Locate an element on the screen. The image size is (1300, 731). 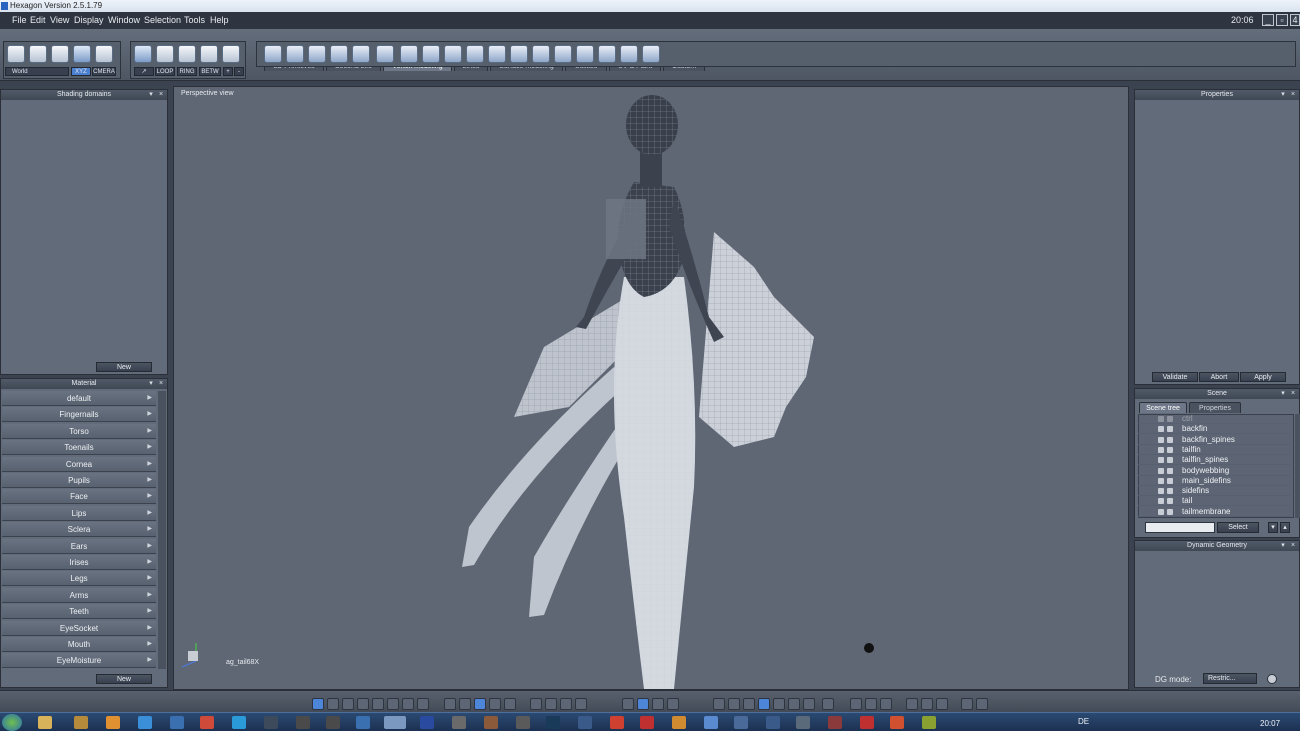
snap-icon is located at coordinates (465, 704).